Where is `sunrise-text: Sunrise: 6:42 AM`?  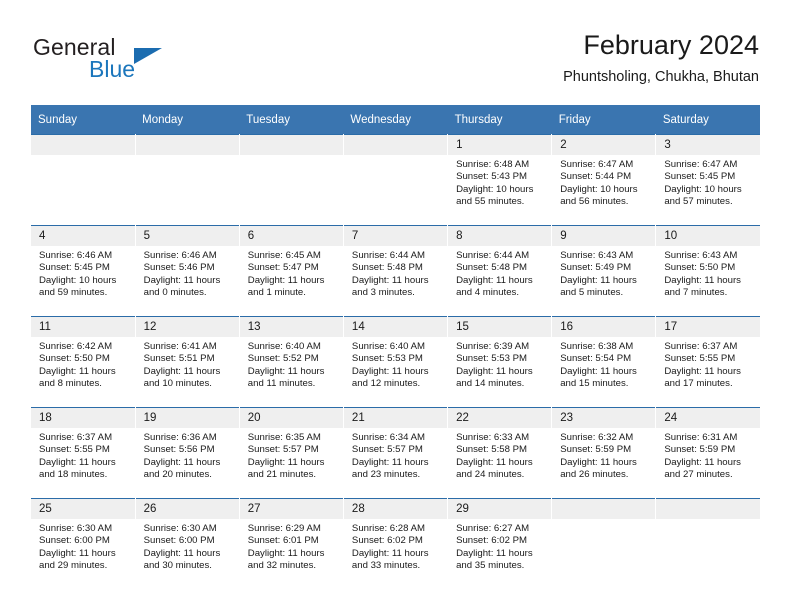
sunrise-text: Sunrise: 6:42 AM is located at coordinates (76, 346).